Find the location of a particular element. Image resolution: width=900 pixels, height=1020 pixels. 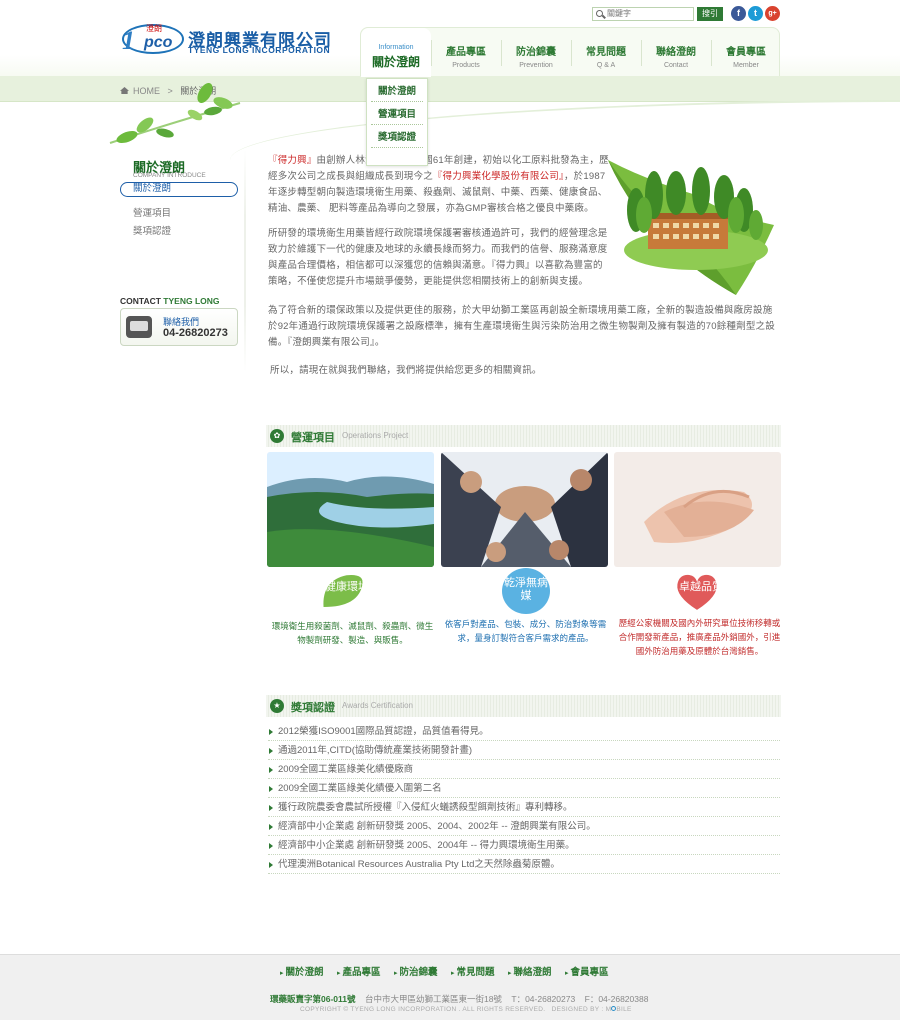

search-button: 搜引 is located at coordinates (710, 14).